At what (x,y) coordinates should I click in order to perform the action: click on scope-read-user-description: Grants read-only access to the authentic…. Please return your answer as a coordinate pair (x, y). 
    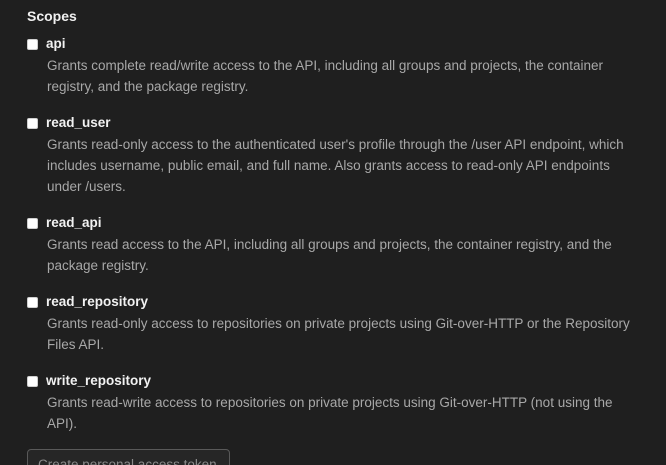
    Looking at the image, I should click on (335, 165).